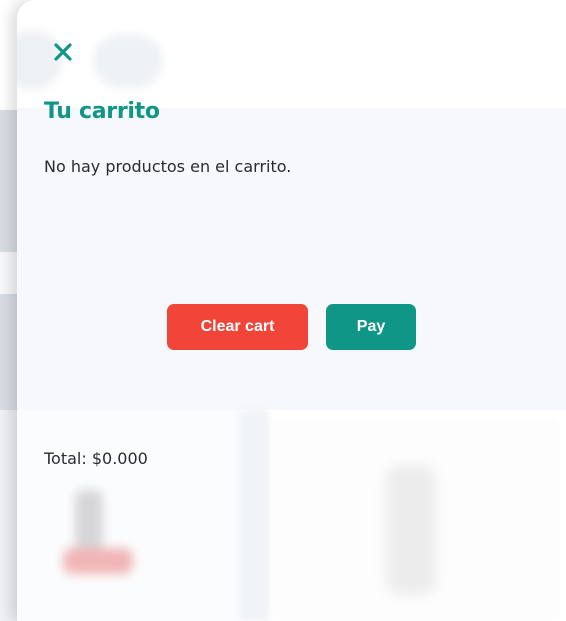 The image size is (566, 621). I want to click on cart-title: Tu carrito, so click(102, 111).